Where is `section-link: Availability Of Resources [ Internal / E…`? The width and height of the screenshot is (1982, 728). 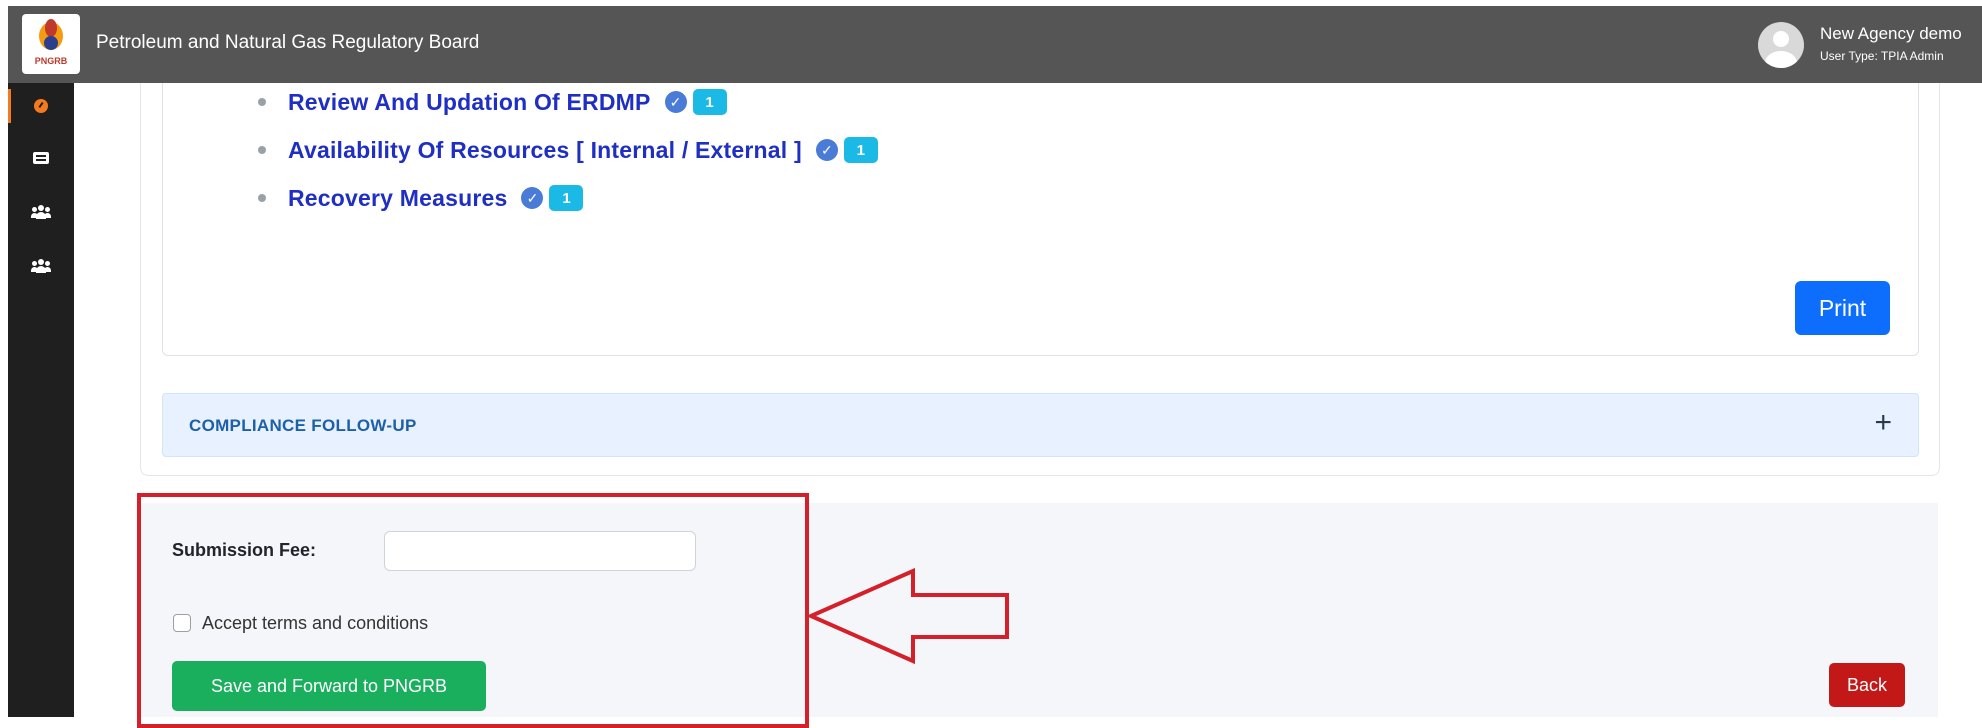 section-link: Availability Of Resources [ Internal / E… is located at coordinates (545, 150).